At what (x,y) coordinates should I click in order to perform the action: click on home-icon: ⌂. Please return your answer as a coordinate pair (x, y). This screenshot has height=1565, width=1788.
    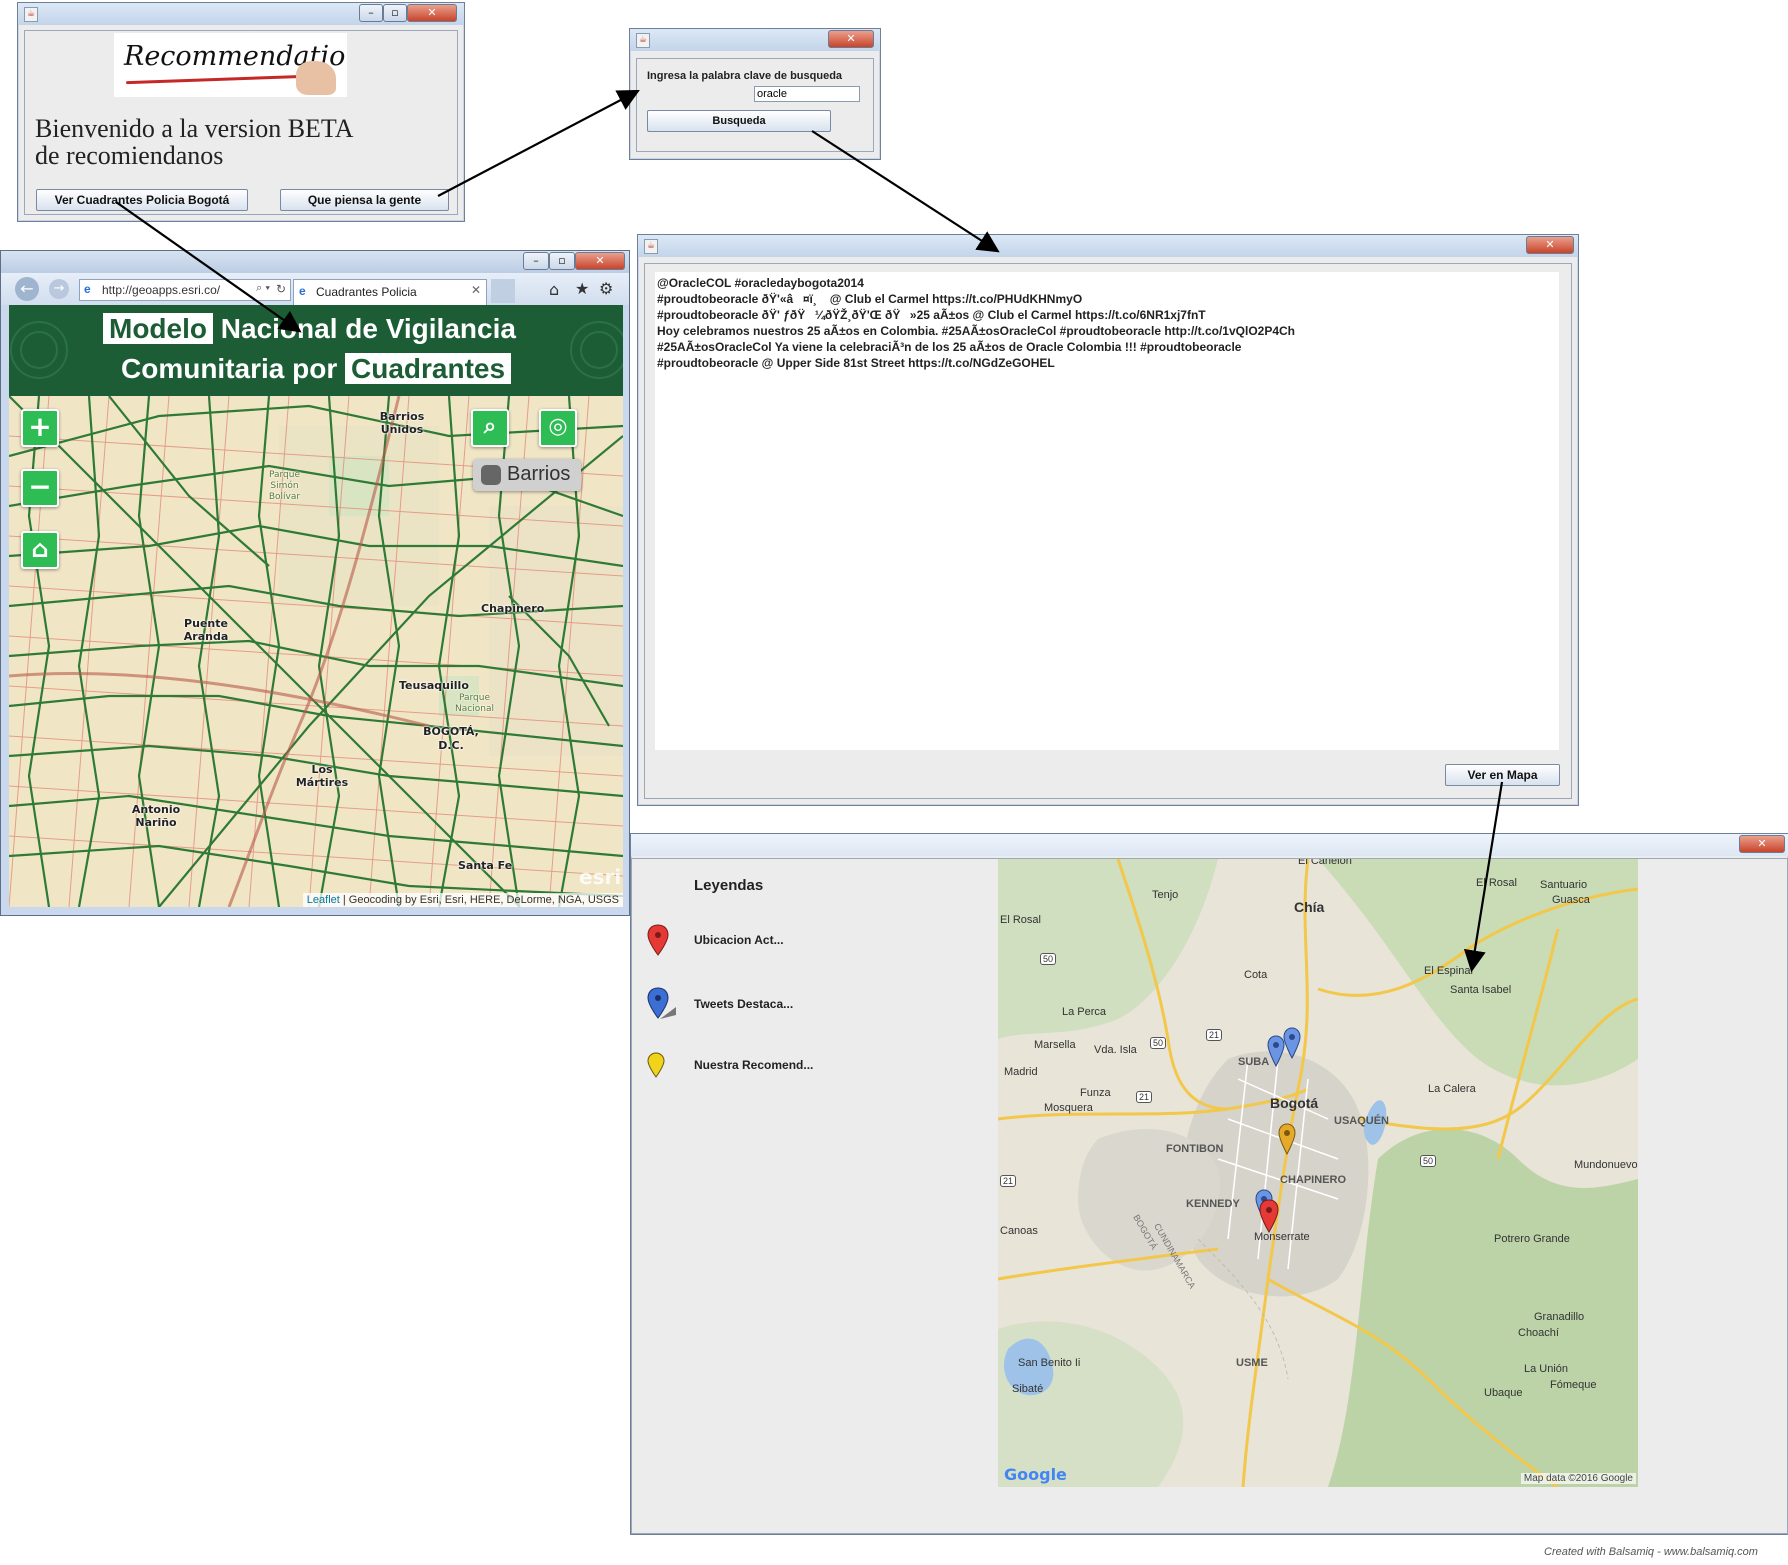
    Looking at the image, I should click on (554, 289).